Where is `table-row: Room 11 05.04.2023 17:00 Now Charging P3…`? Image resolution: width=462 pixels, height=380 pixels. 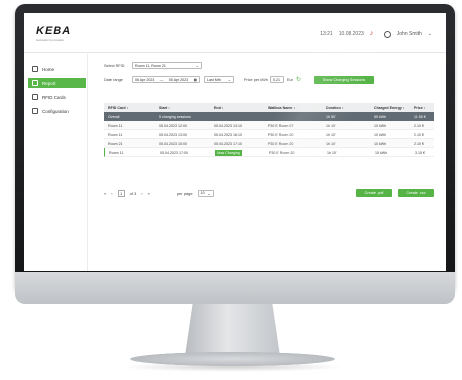 table-row: Room 11 05.04.2023 17:00 Now Charging P3… is located at coordinates (269, 152).